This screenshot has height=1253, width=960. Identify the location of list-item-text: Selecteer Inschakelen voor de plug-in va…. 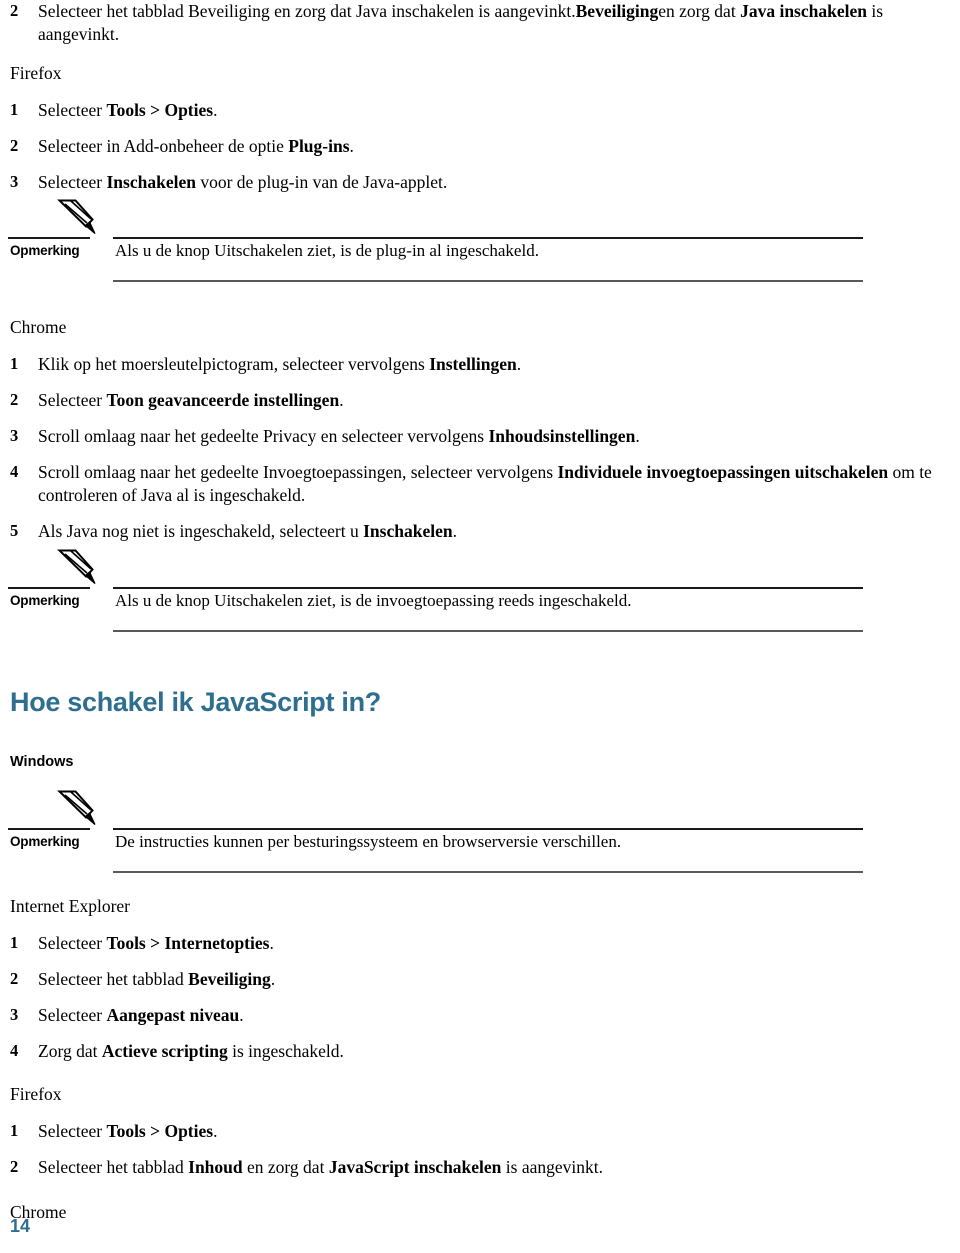
(242, 182).